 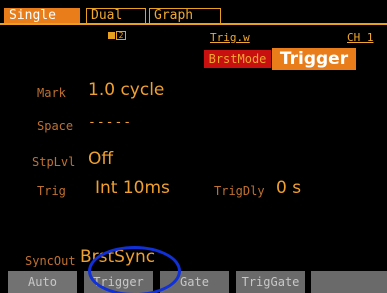 I want to click on space-label: Space, so click(x=55, y=126).